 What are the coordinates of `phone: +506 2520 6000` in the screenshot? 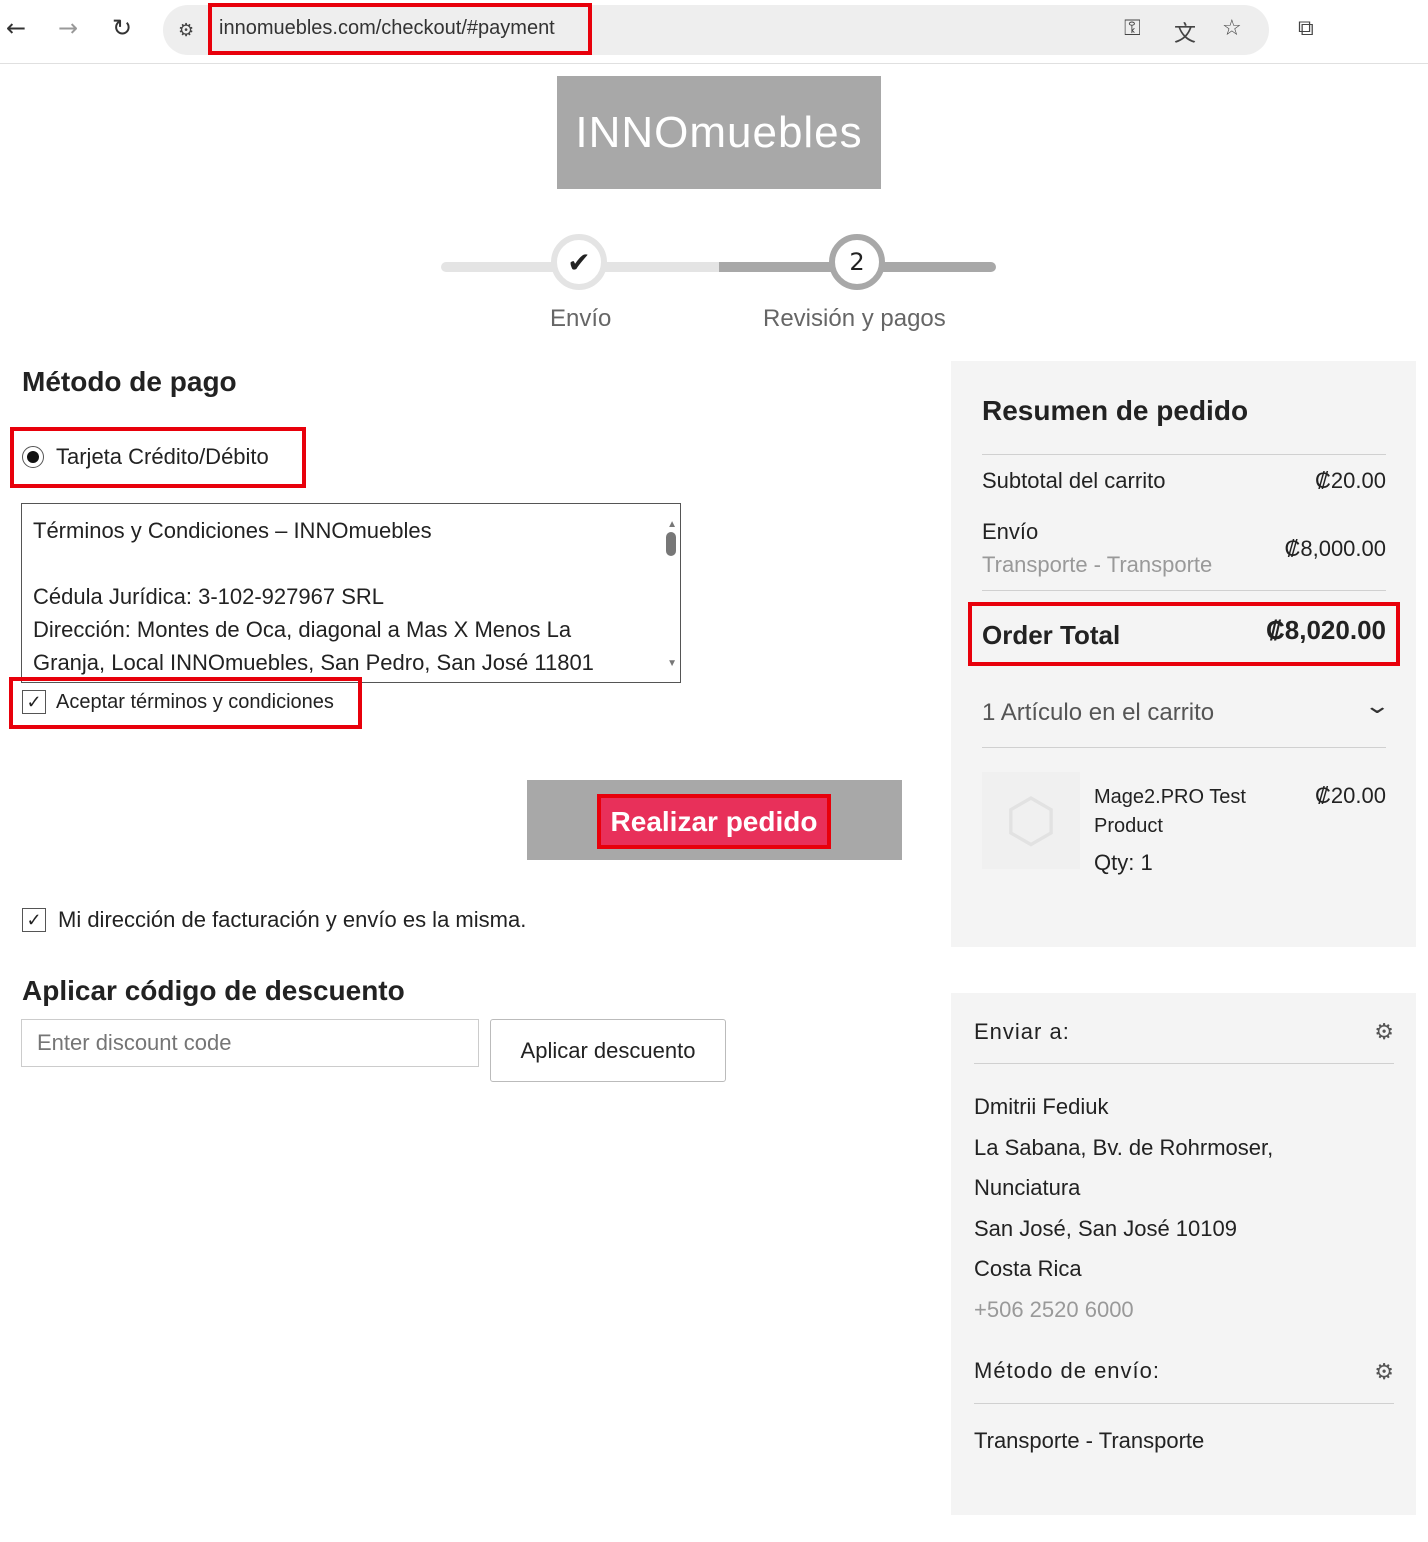 It's located at (1123, 1310).